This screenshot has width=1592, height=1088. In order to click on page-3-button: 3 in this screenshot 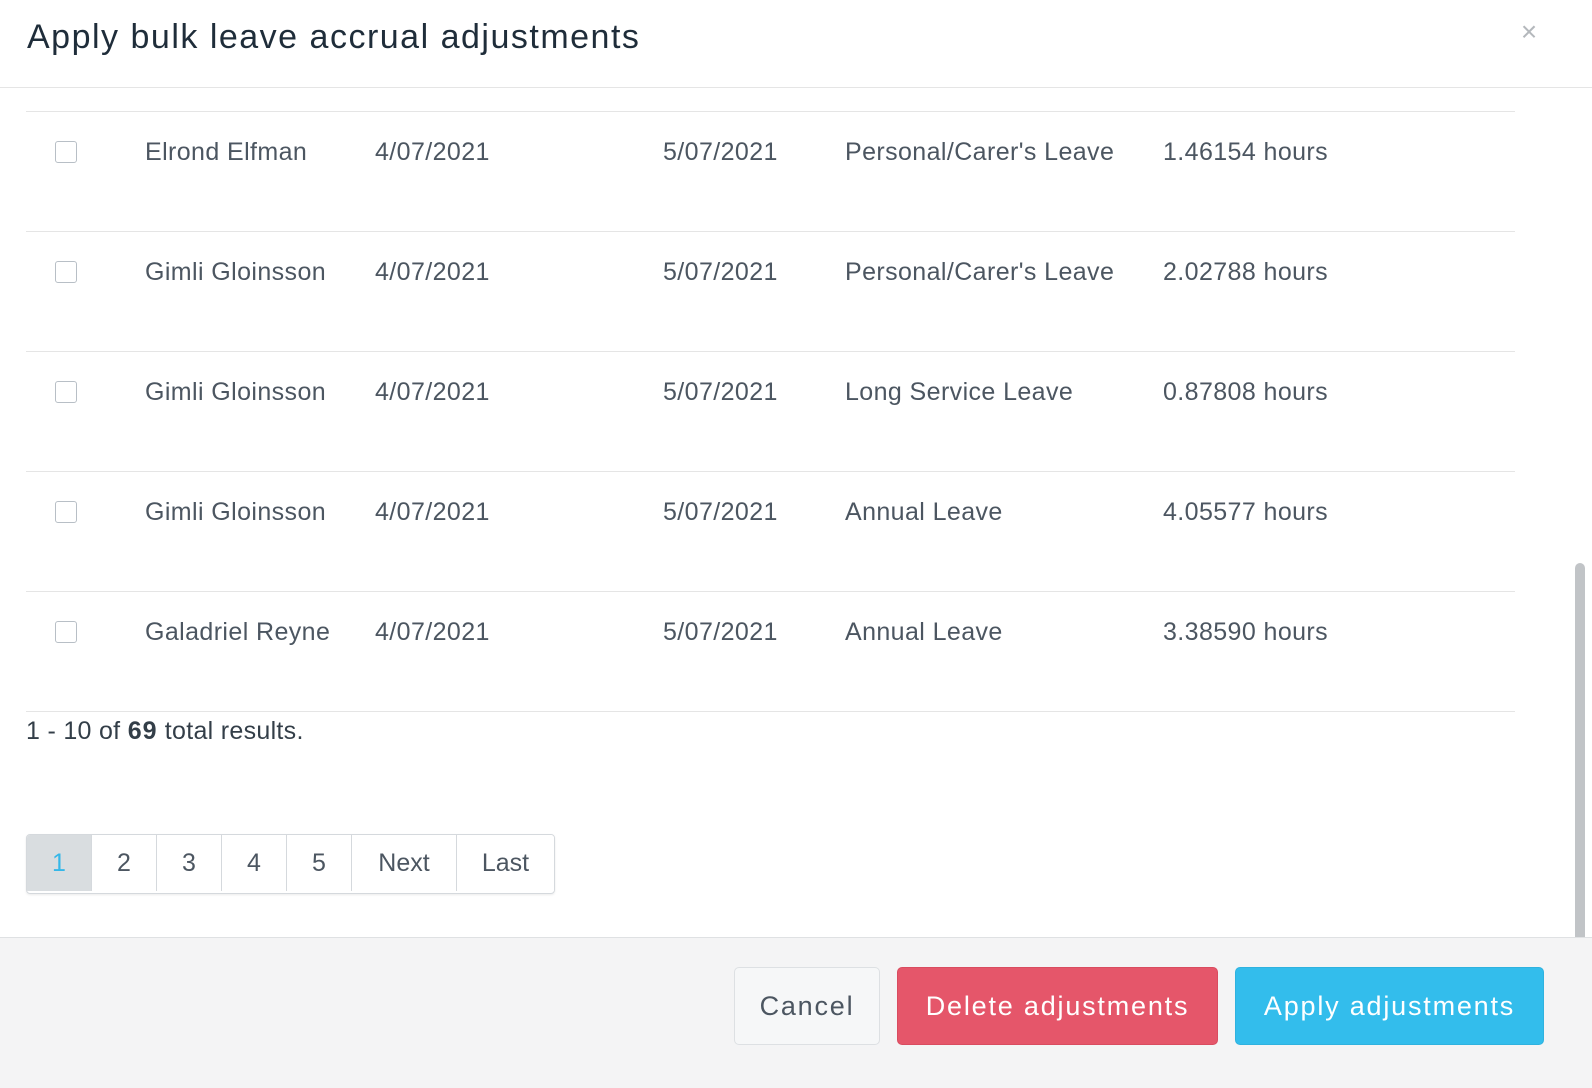, I will do `click(189, 863)`.